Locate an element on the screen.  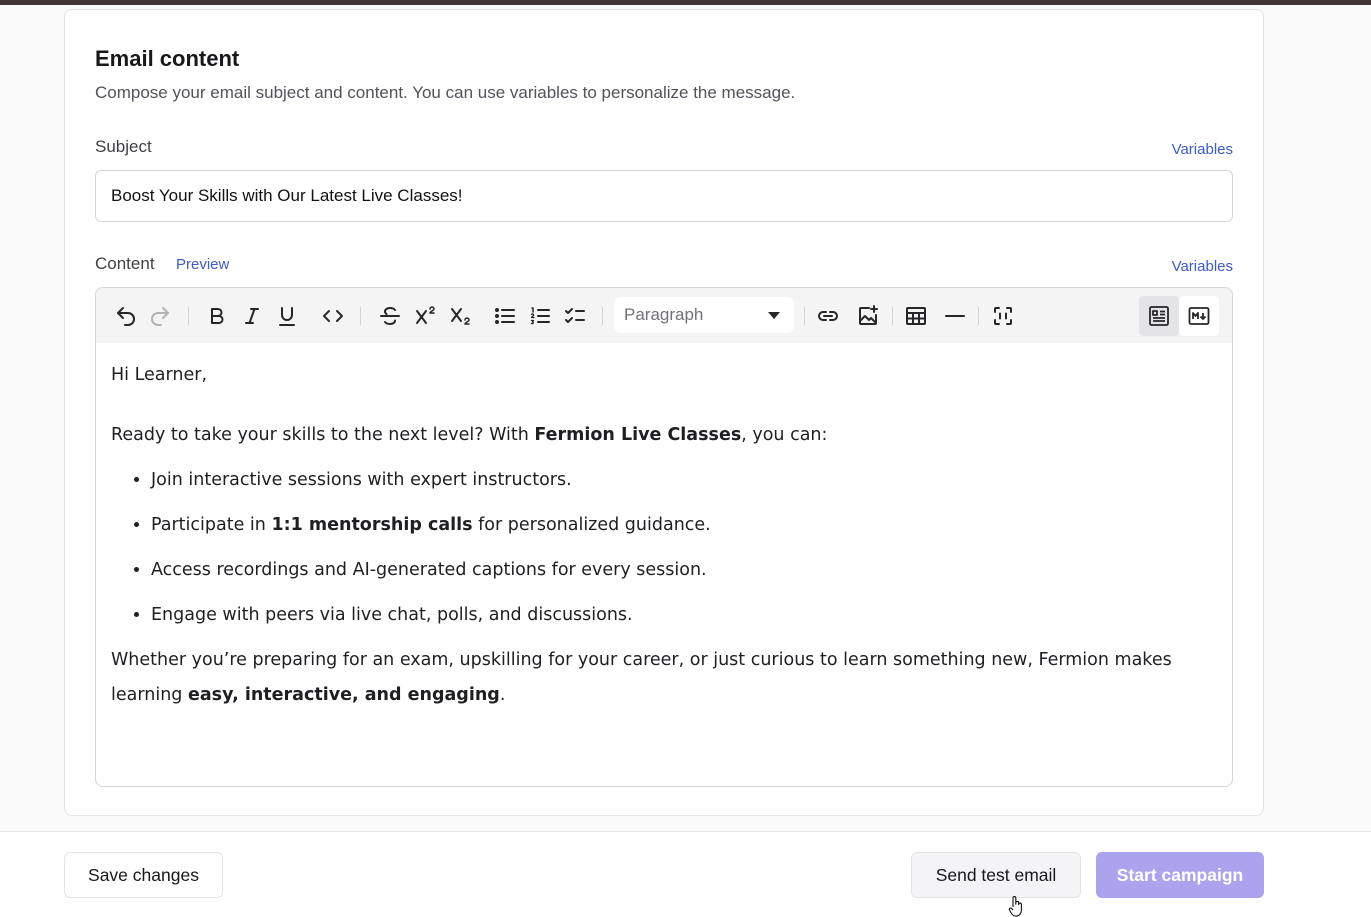
strikethrough-icon is located at coordinates (390, 316).